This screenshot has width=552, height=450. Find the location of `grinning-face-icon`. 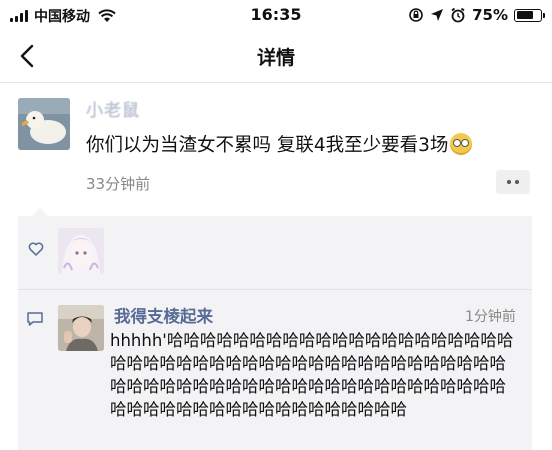

grinning-face-icon is located at coordinates (461, 144).